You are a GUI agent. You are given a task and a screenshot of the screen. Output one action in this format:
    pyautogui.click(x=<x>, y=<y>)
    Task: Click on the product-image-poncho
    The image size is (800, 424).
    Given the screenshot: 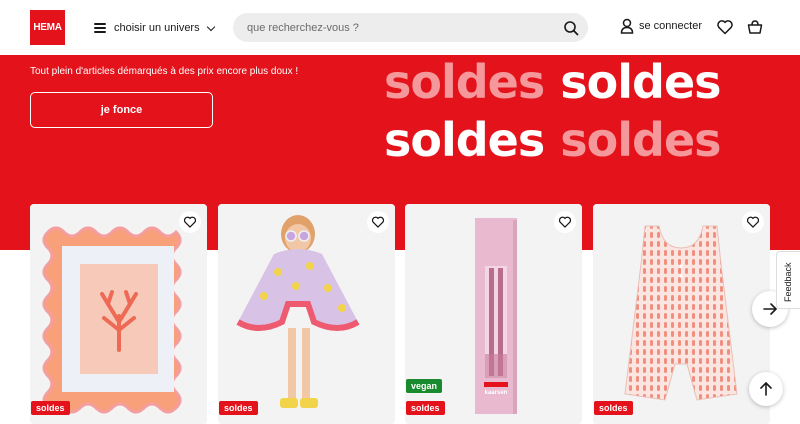 What is the action you would take?
    pyautogui.click(x=306, y=314)
    